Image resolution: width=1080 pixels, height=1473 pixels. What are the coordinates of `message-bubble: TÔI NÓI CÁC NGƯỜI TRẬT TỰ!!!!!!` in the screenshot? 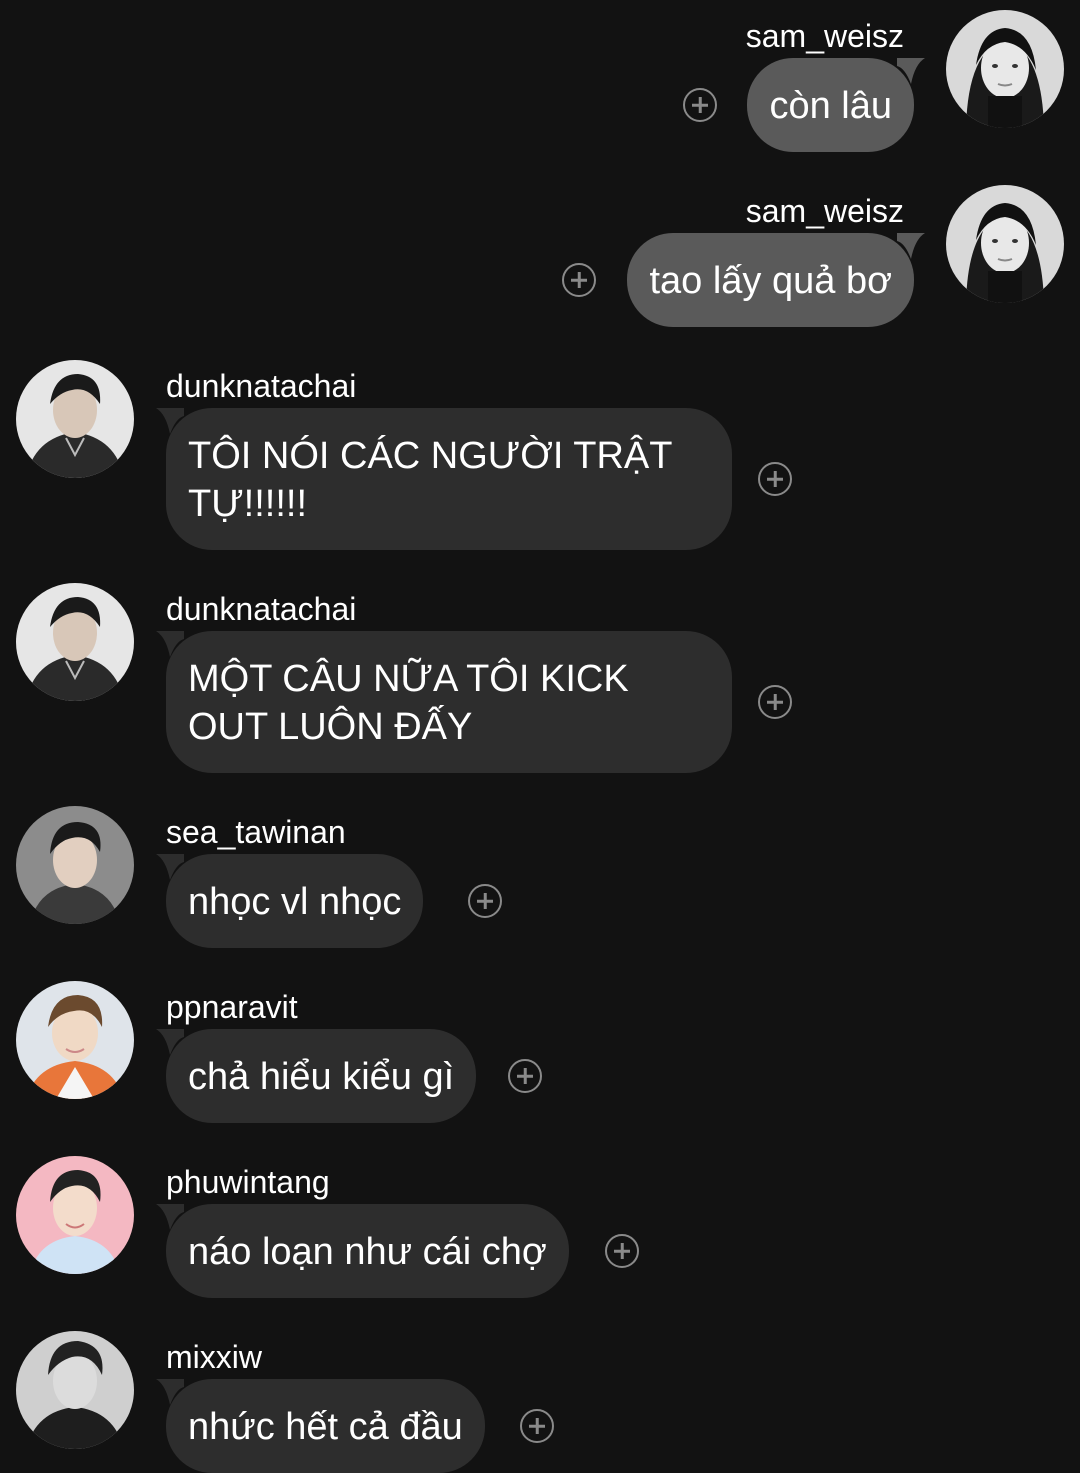 It's located at (449, 479).